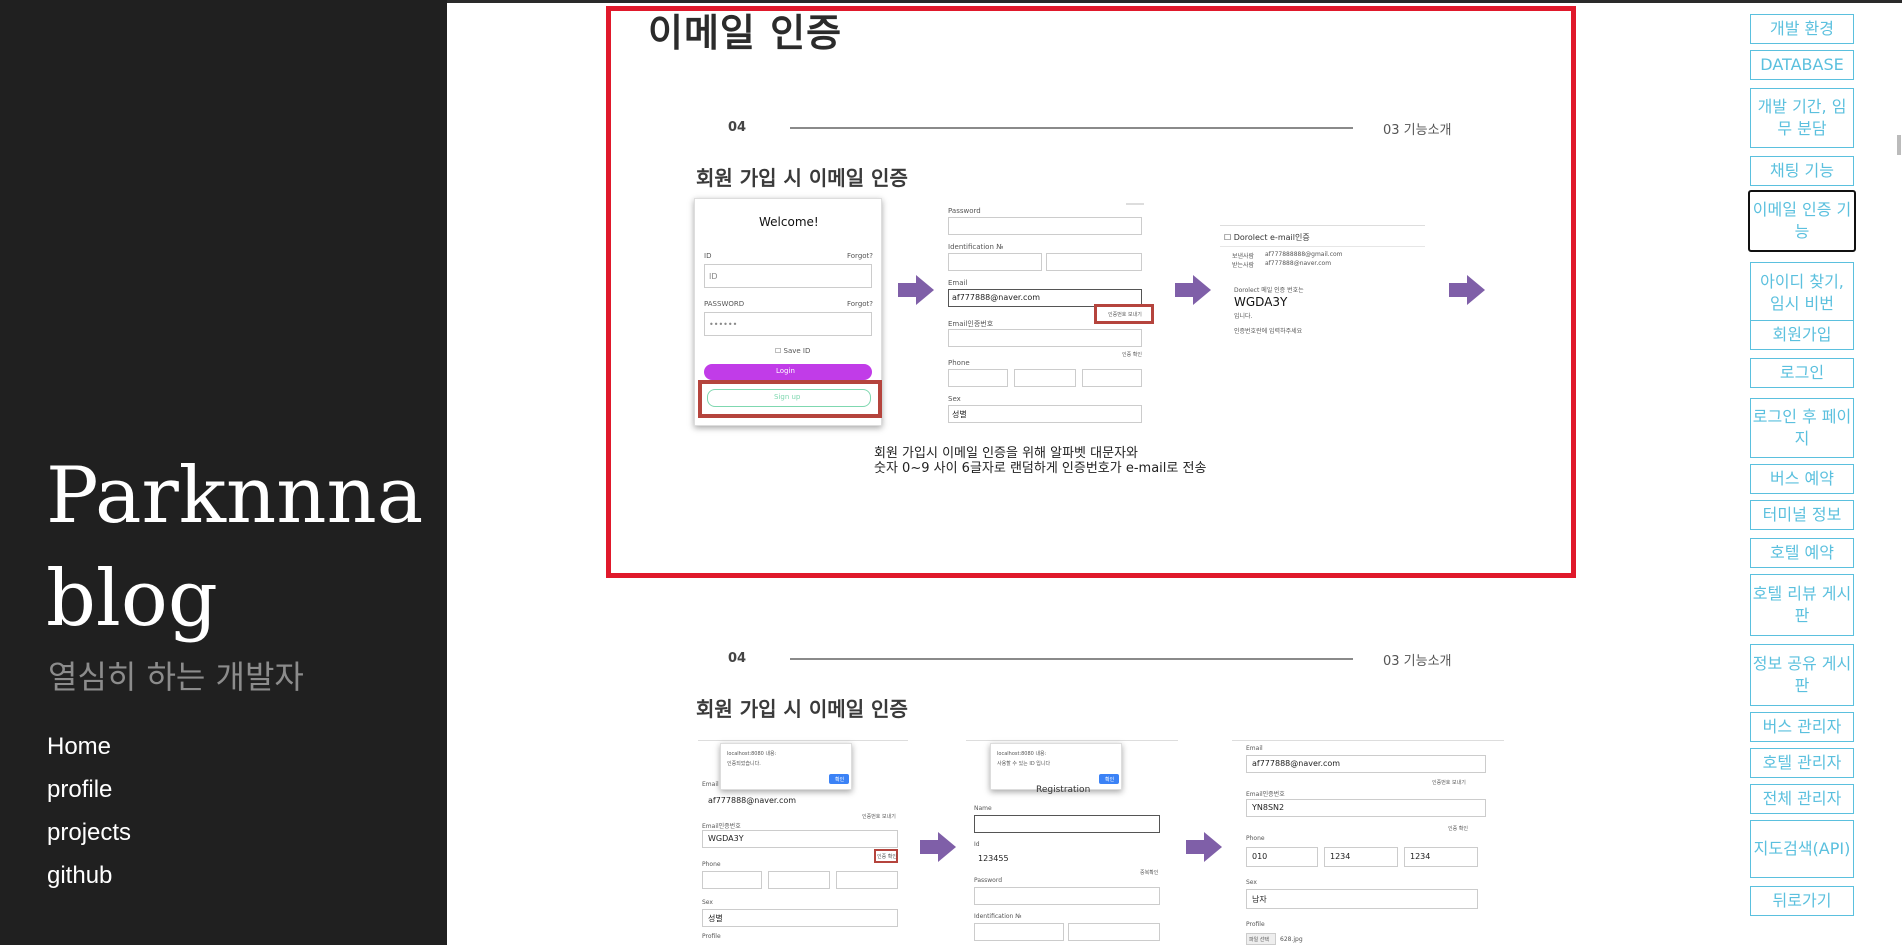  Describe the element at coordinates (1261, 302) in the screenshot. I see `mail-code: WGDA3Y` at that location.